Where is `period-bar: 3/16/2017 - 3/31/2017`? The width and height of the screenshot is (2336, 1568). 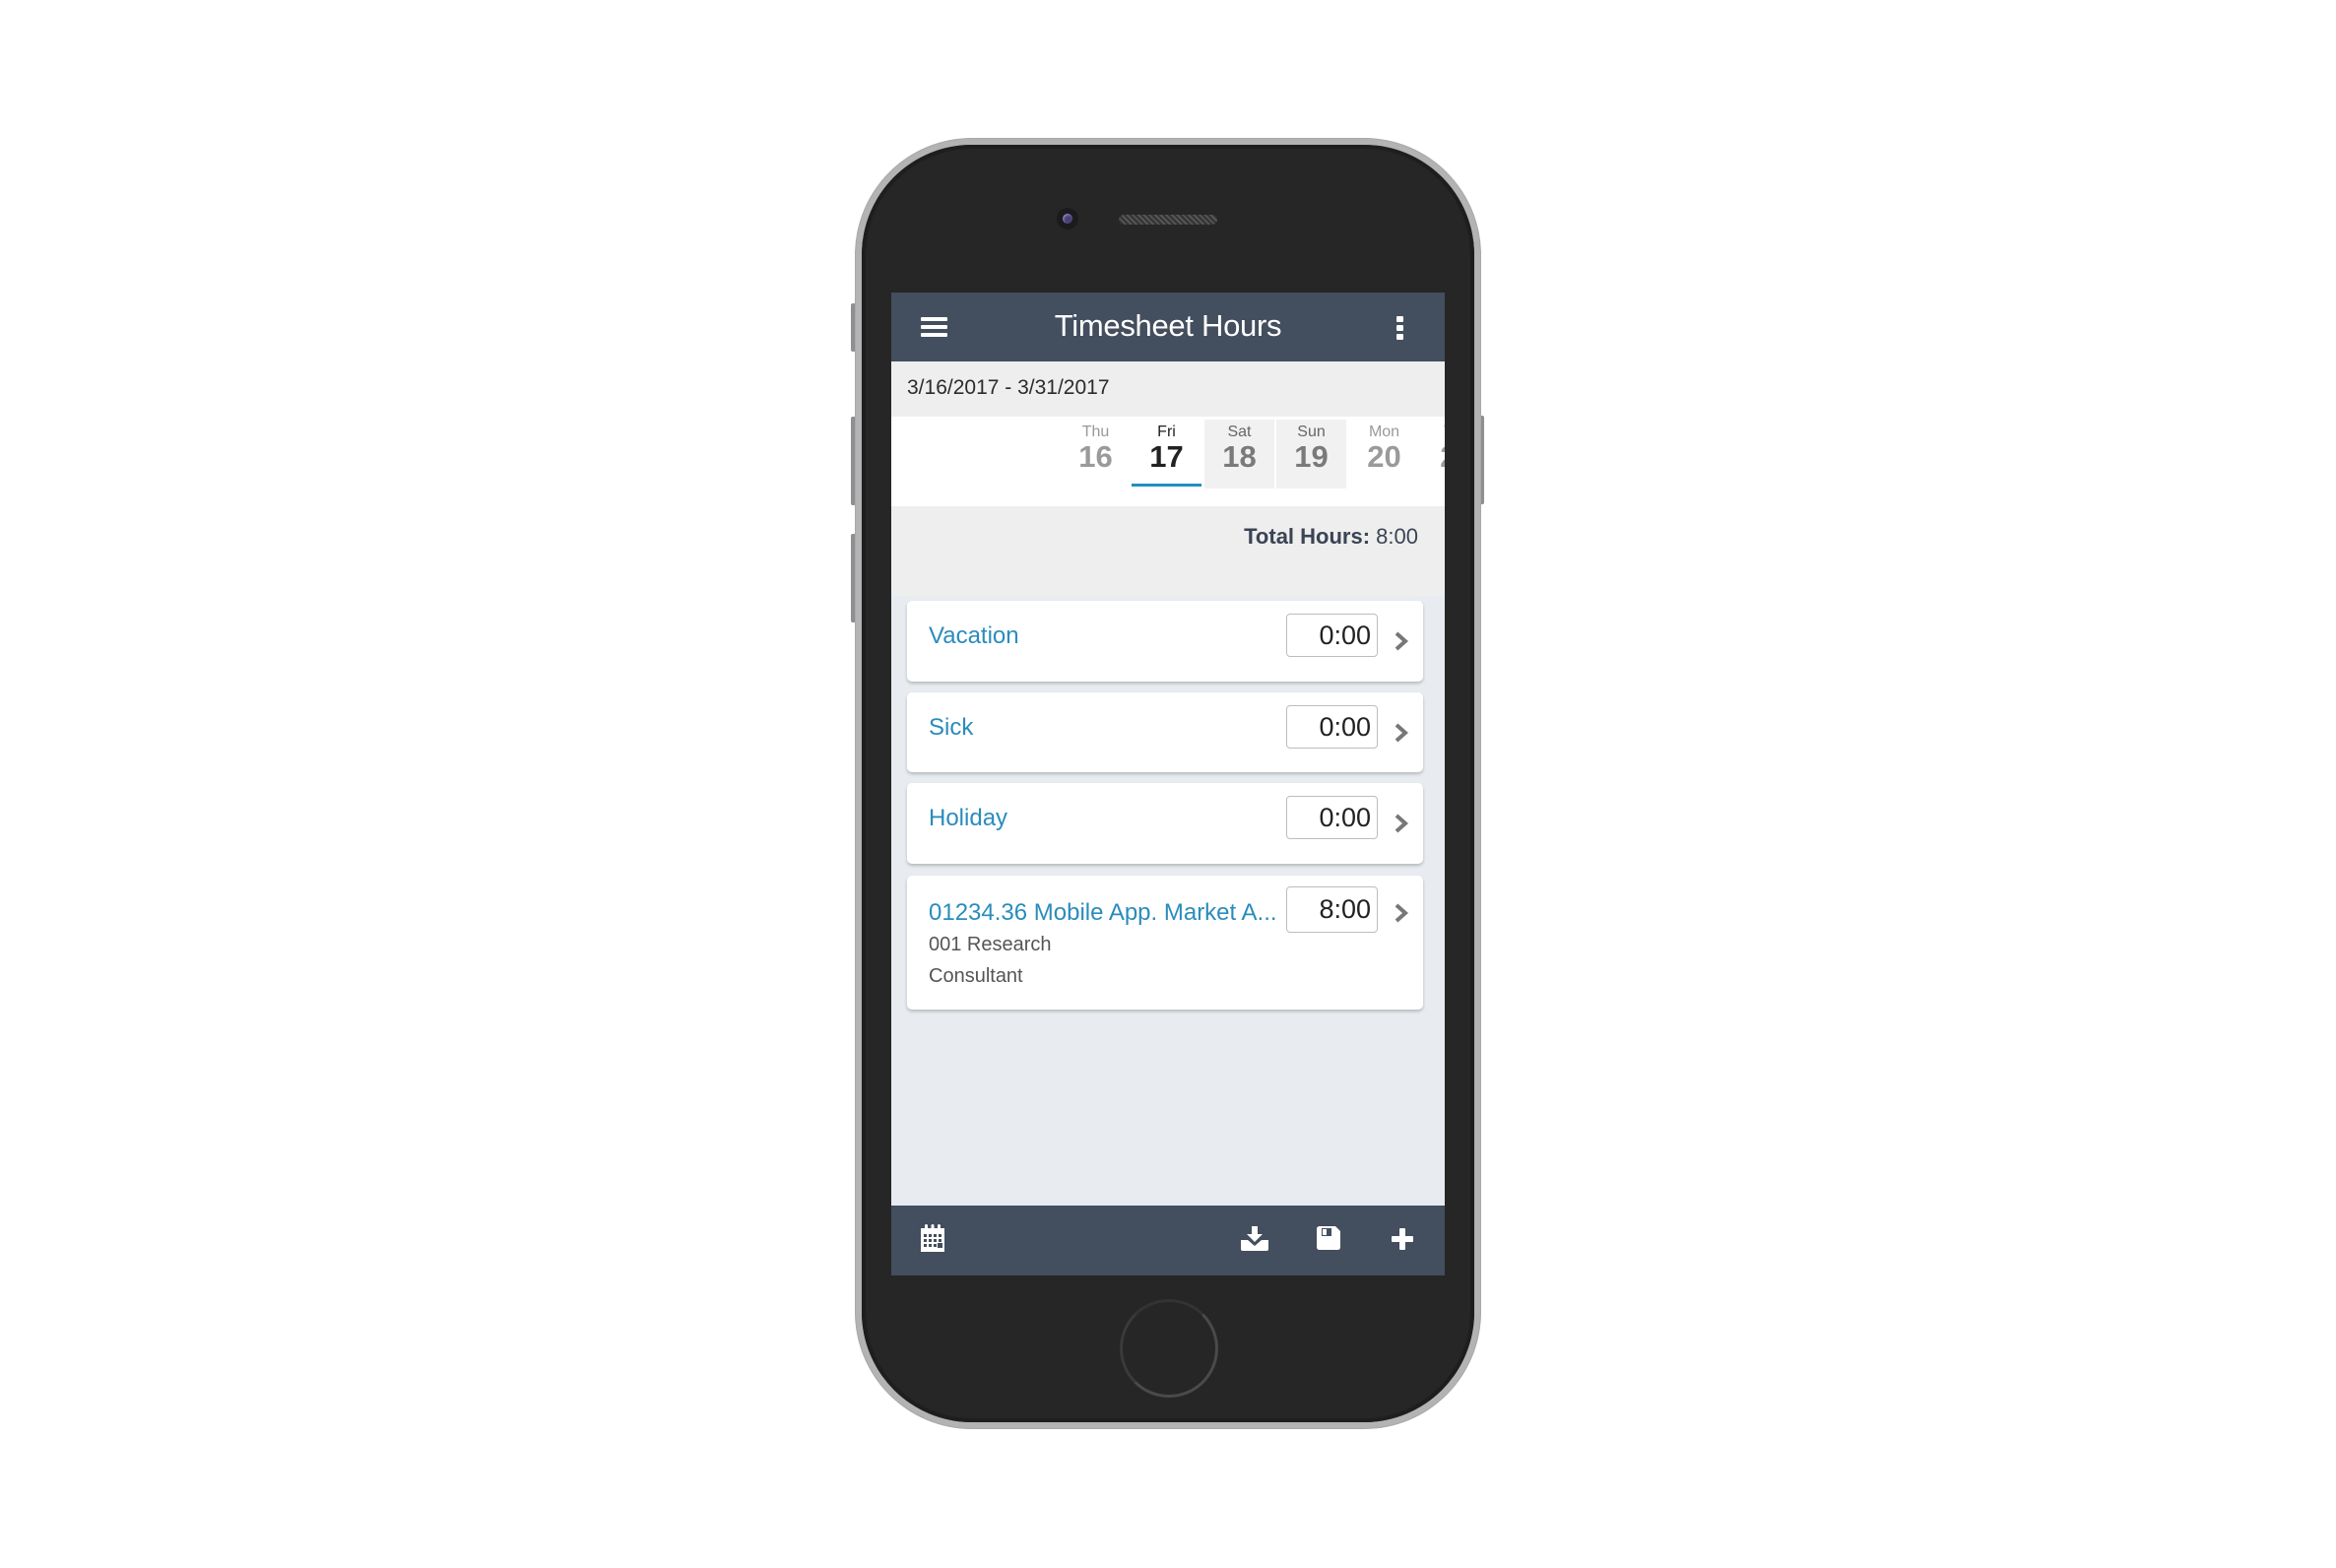 period-bar: 3/16/2017 - 3/31/2017 is located at coordinates (1168, 389).